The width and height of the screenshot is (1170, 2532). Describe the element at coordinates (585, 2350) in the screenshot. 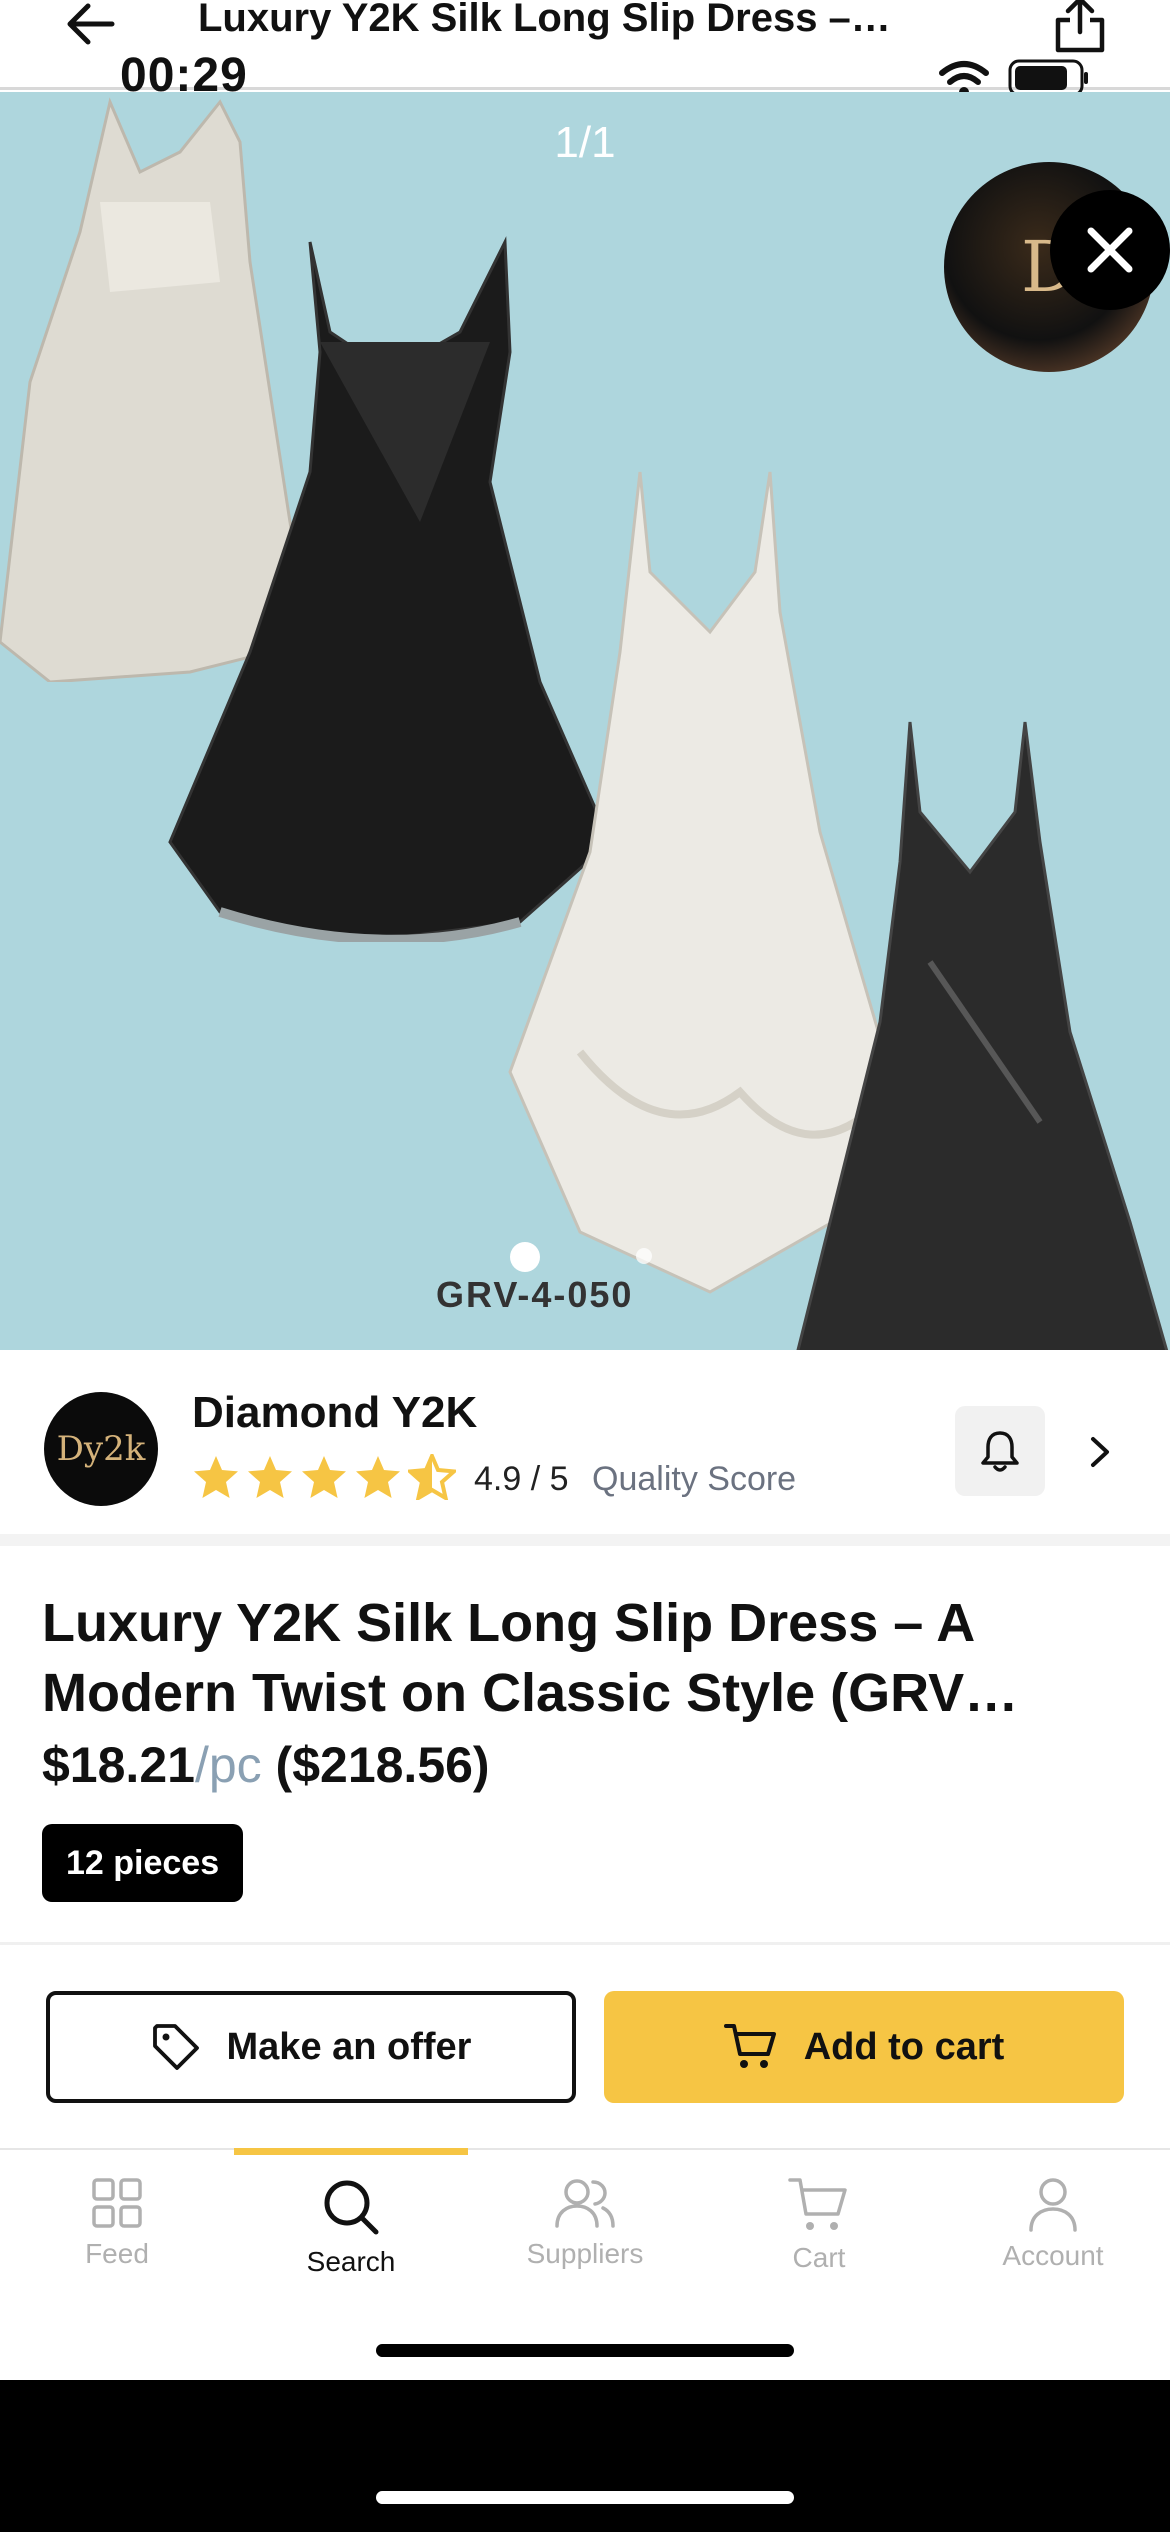

I see `home-indicator` at that location.